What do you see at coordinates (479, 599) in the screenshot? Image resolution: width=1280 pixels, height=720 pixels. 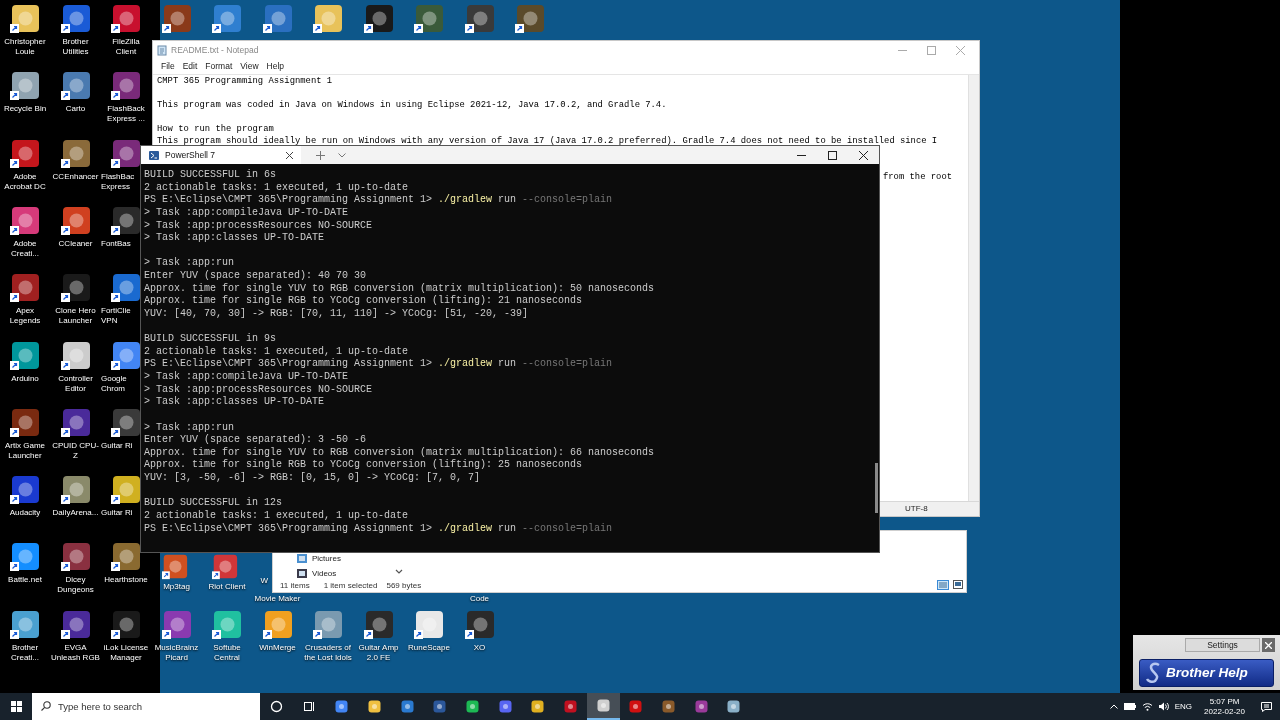 I see `icon-label: Code` at bounding box center [479, 599].